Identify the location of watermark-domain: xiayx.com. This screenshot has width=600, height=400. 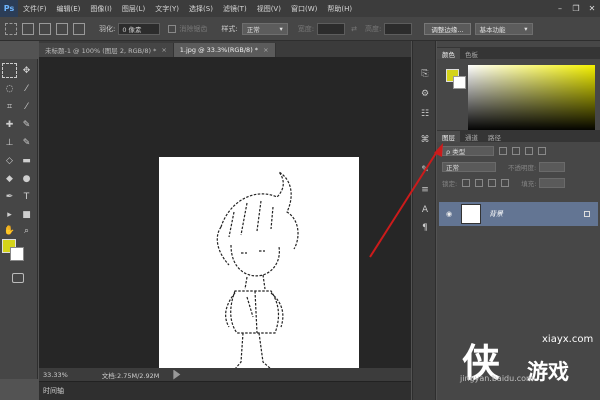
(568, 339).